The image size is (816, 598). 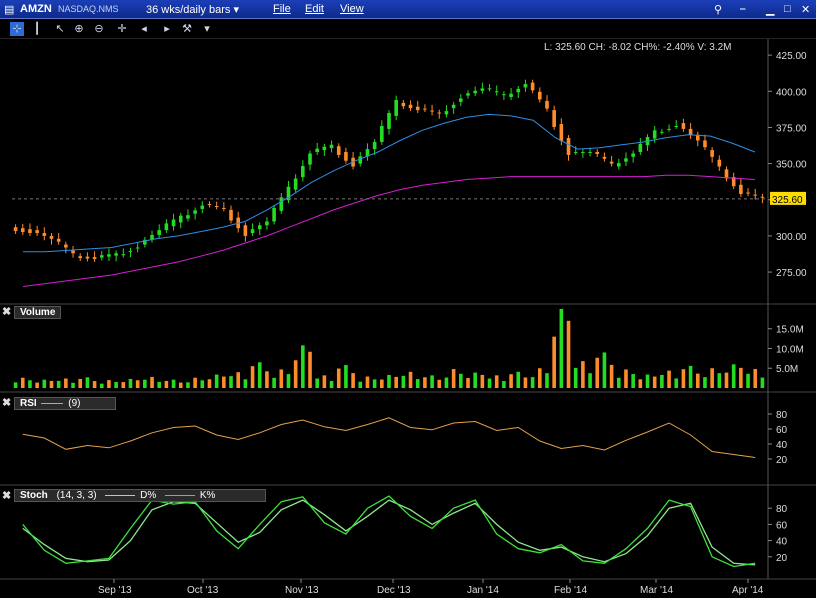 What do you see at coordinates (38, 312) in the screenshot?
I see `volume-panel-tab: Volume` at bounding box center [38, 312].